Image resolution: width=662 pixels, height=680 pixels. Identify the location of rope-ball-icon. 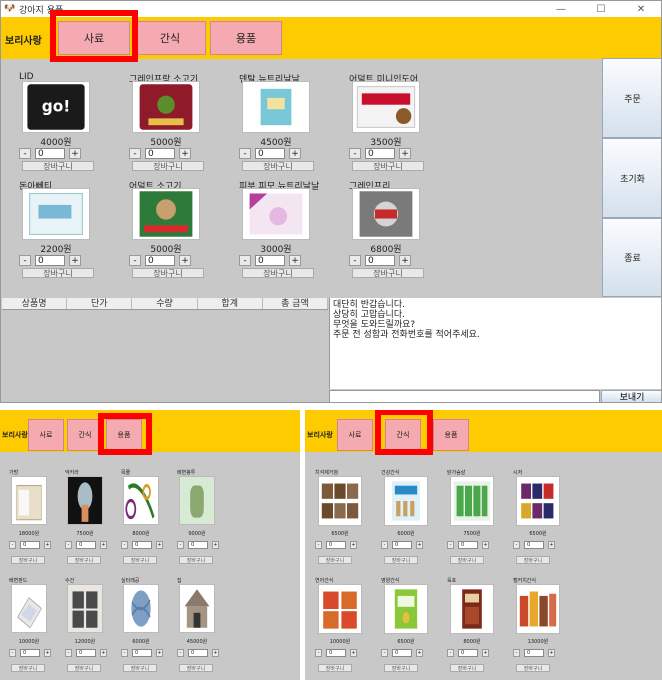
(141, 608).